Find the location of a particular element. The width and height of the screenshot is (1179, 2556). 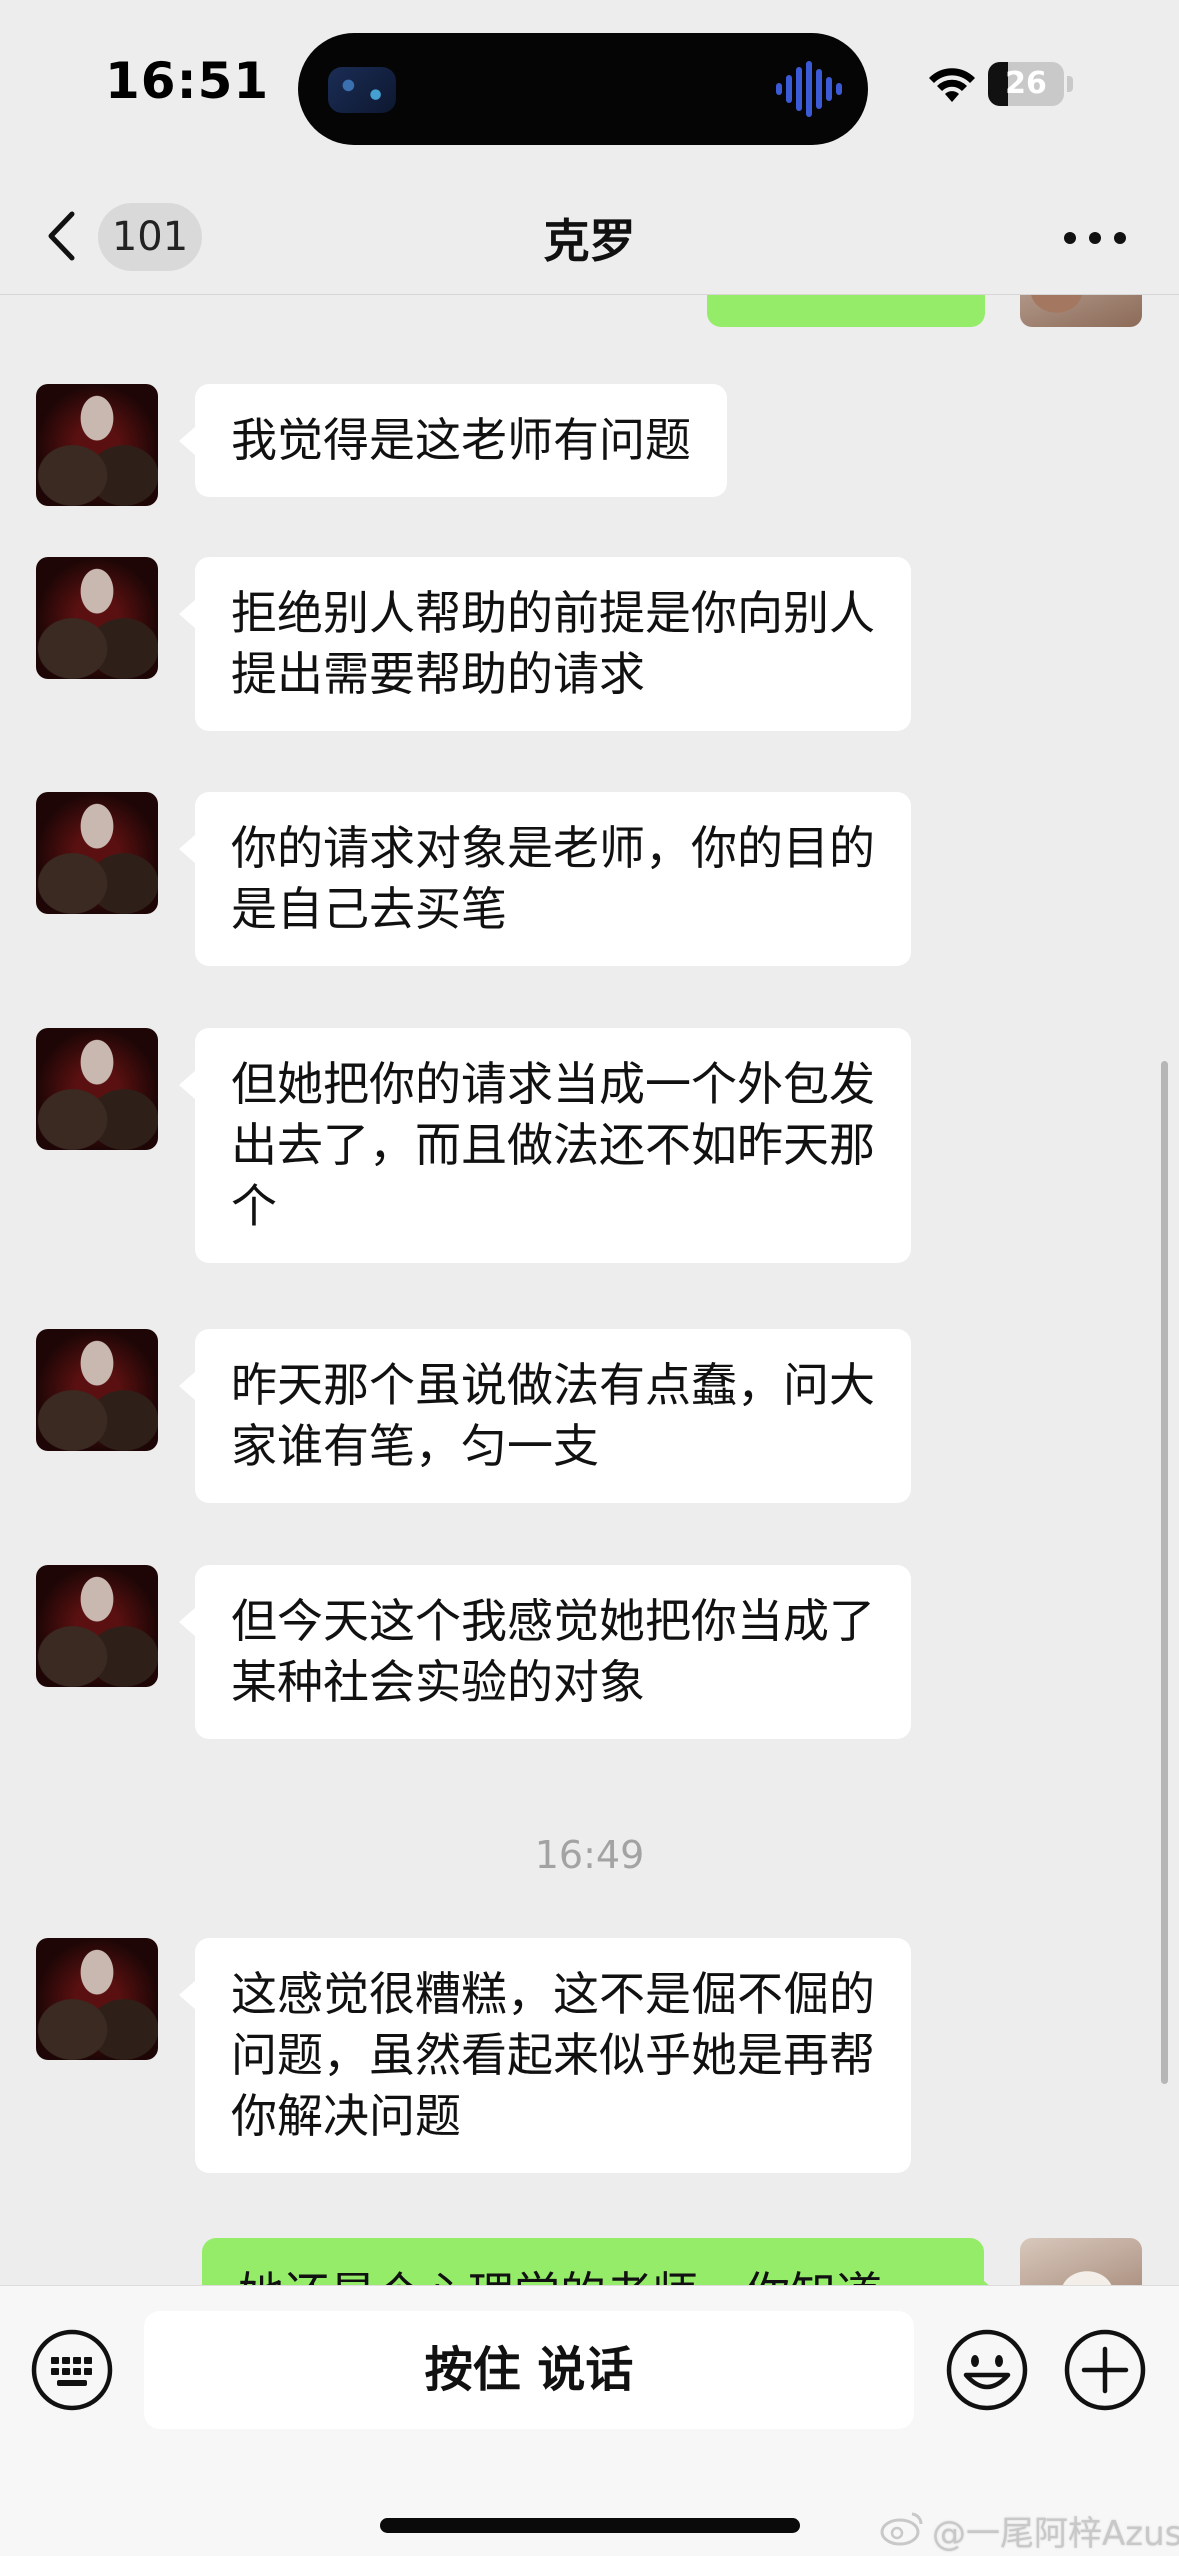

plus-icon is located at coordinates (1105, 2370).